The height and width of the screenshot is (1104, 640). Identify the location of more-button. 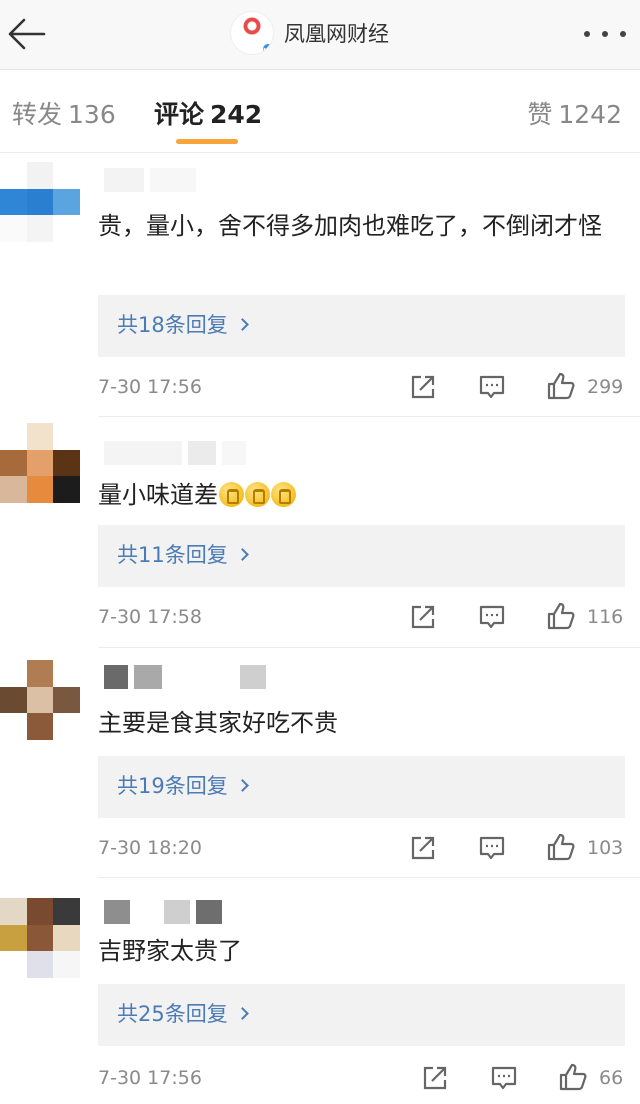
(605, 34).